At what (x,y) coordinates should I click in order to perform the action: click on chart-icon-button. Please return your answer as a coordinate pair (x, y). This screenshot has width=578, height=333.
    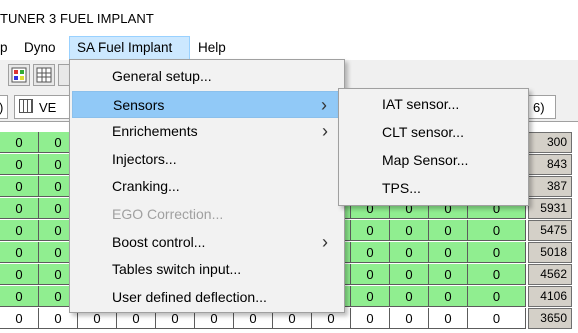
    Looking at the image, I should click on (19, 75).